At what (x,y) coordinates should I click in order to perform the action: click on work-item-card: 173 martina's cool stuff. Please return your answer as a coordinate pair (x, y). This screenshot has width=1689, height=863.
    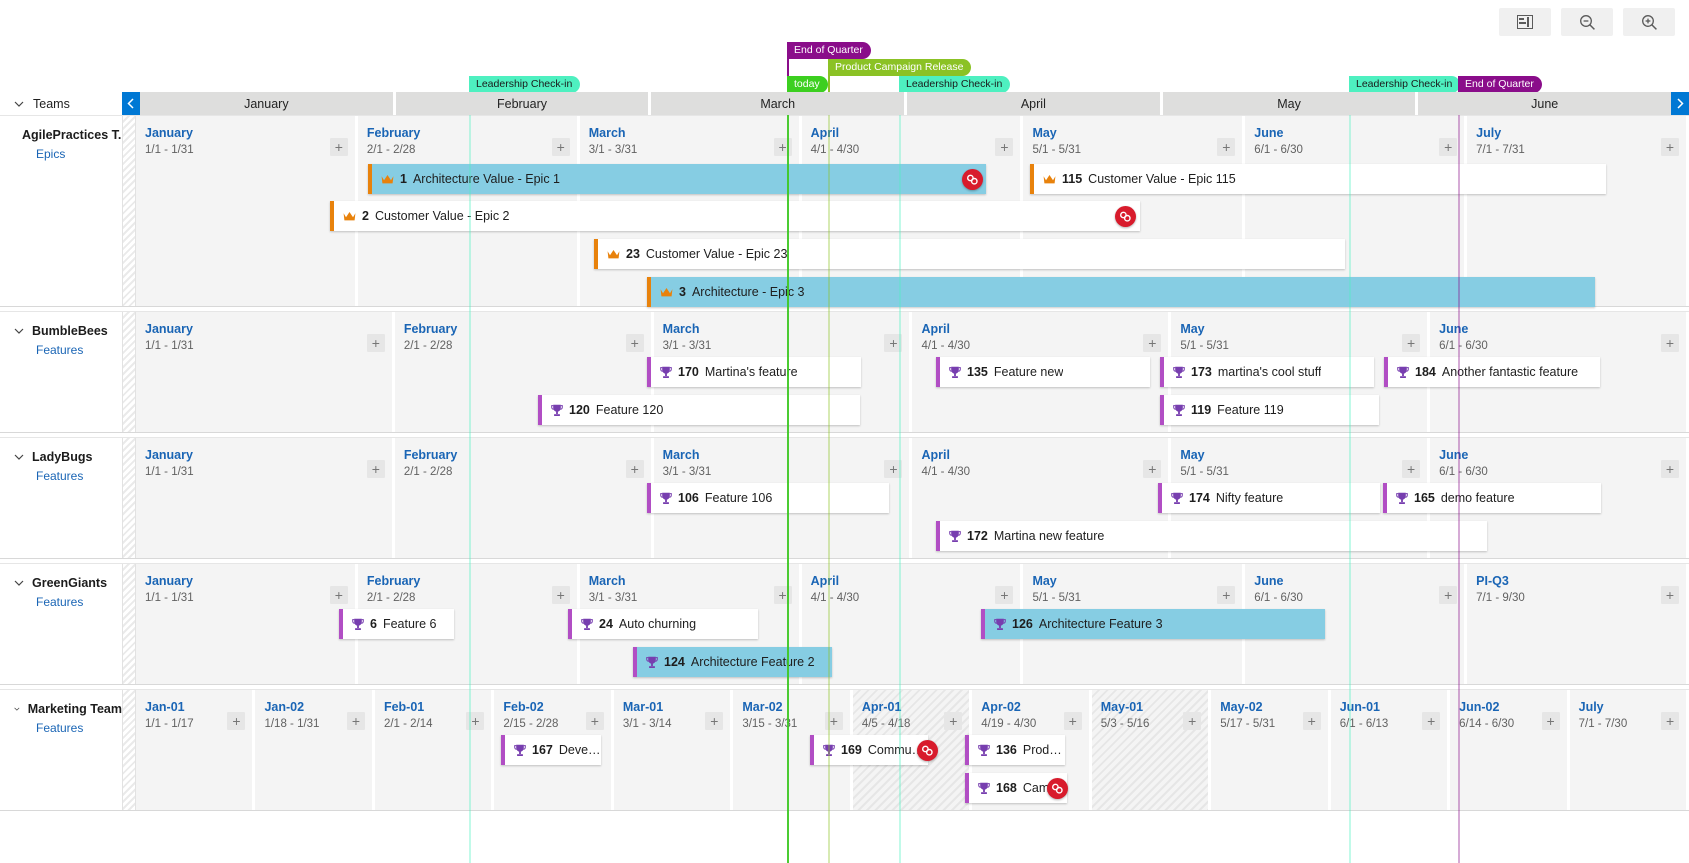
    Looking at the image, I should click on (1267, 372).